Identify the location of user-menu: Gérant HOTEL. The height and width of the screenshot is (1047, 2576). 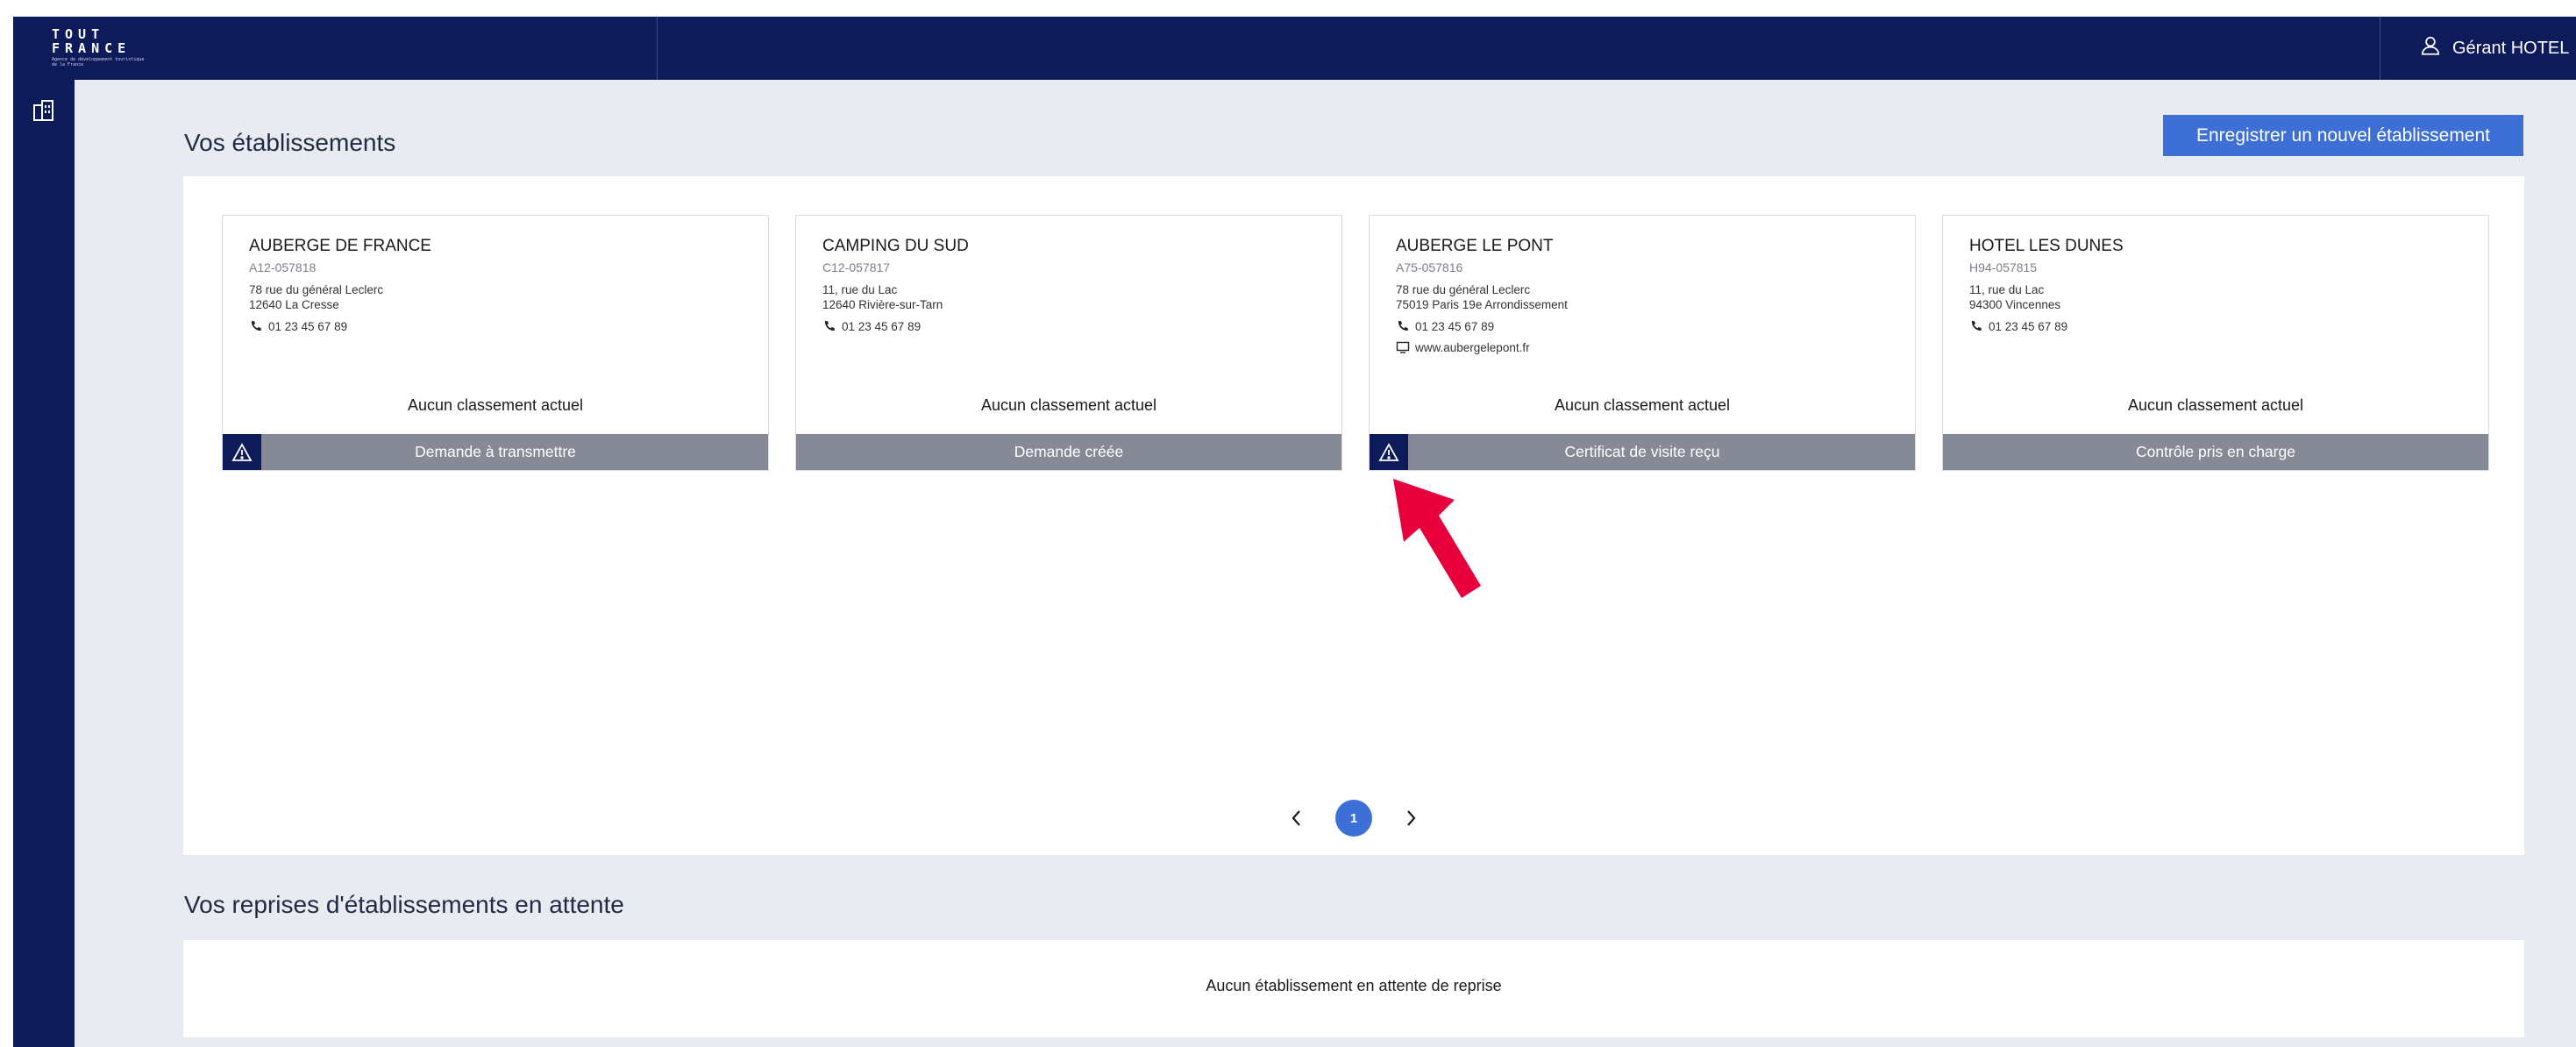
(2478, 48).